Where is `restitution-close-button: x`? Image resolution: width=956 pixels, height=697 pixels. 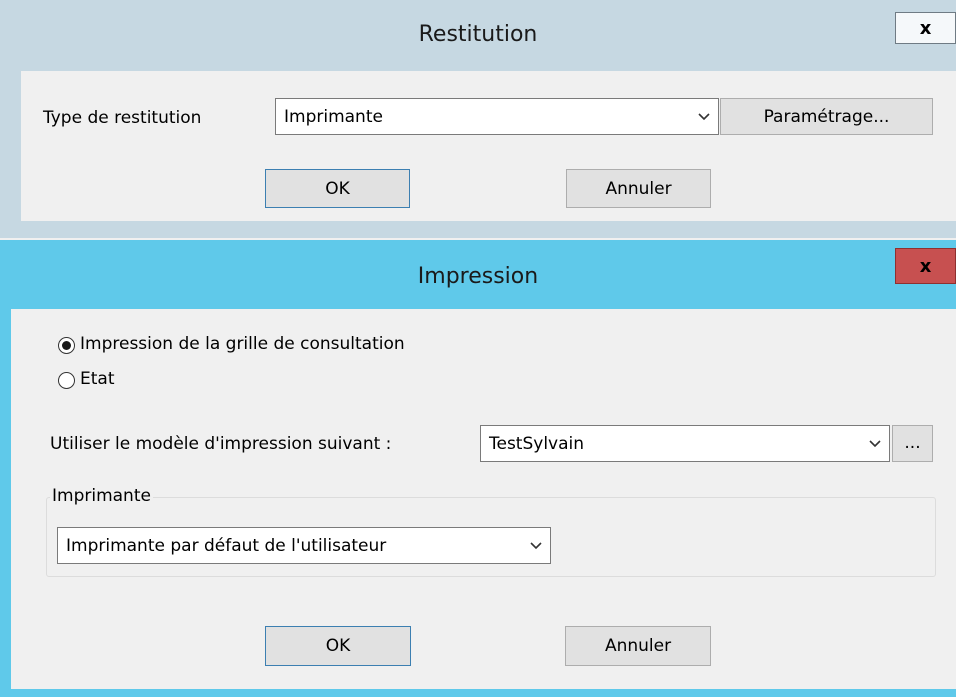 restitution-close-button: x is located at coordinates (925, 28).